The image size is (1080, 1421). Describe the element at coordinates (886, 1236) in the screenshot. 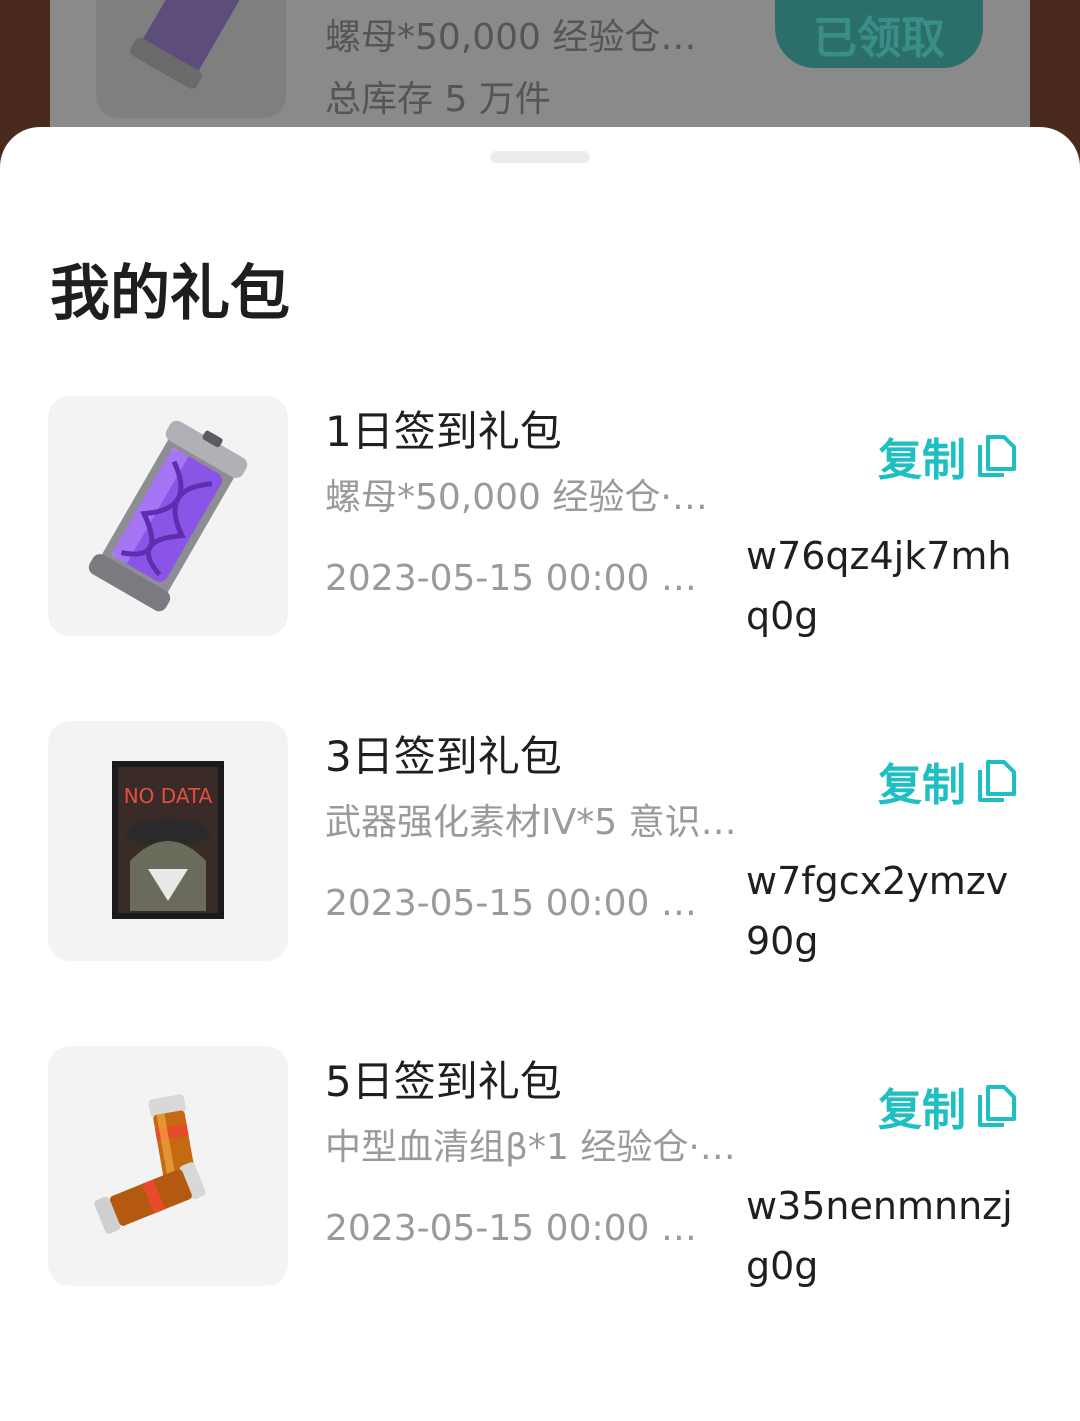

I see `gift-code: w35nenmnnzjg0g` at that location.